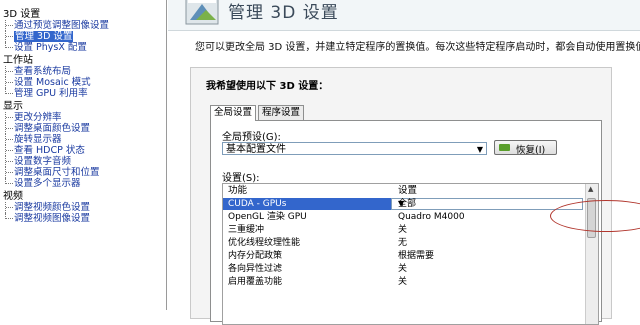 Image resolution: width=640 pixels, height=325 pixels. I want to click on sidebar-item-label: 设置多个显示器, so click(47, 183).